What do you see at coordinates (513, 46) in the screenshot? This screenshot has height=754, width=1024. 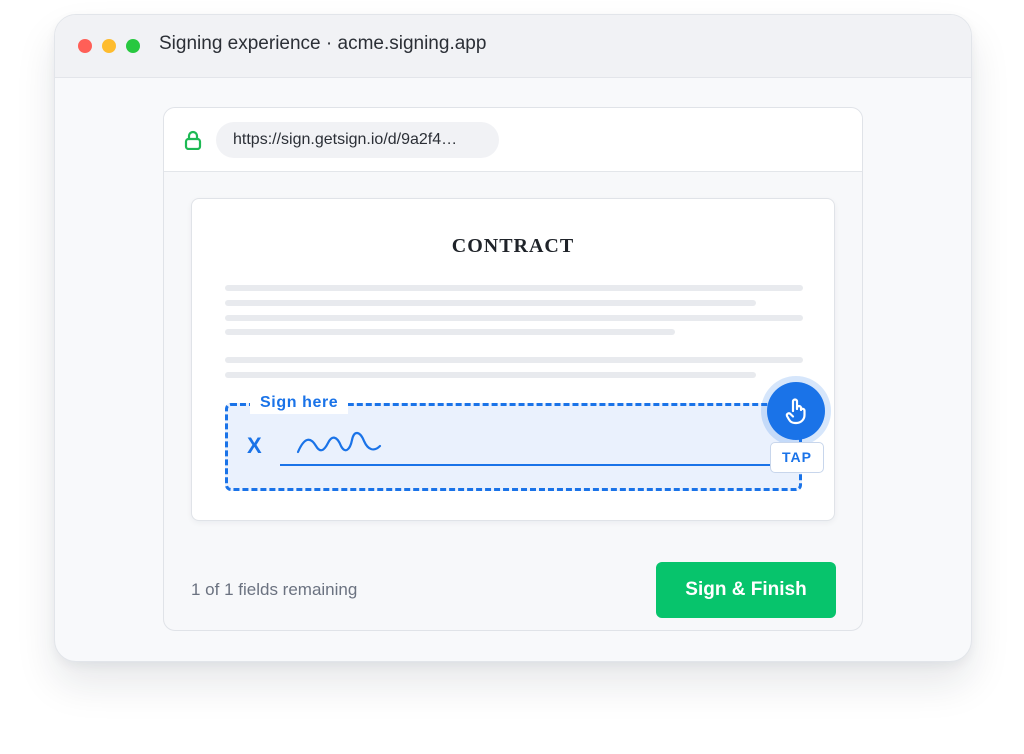 I see `title-bar: Signing experience · acme.signing.app` at bounding box center [513, 46].